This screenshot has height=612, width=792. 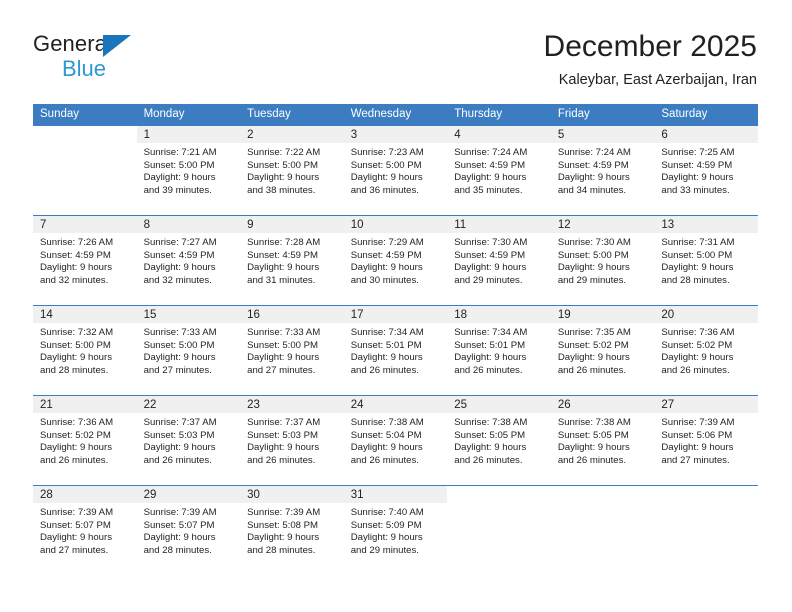 What do you see at coordinates (180, 242) in the screenshot?
I see `sunrise-text: Sunrise: 7:27 AM` at bounding box center [180, 242].